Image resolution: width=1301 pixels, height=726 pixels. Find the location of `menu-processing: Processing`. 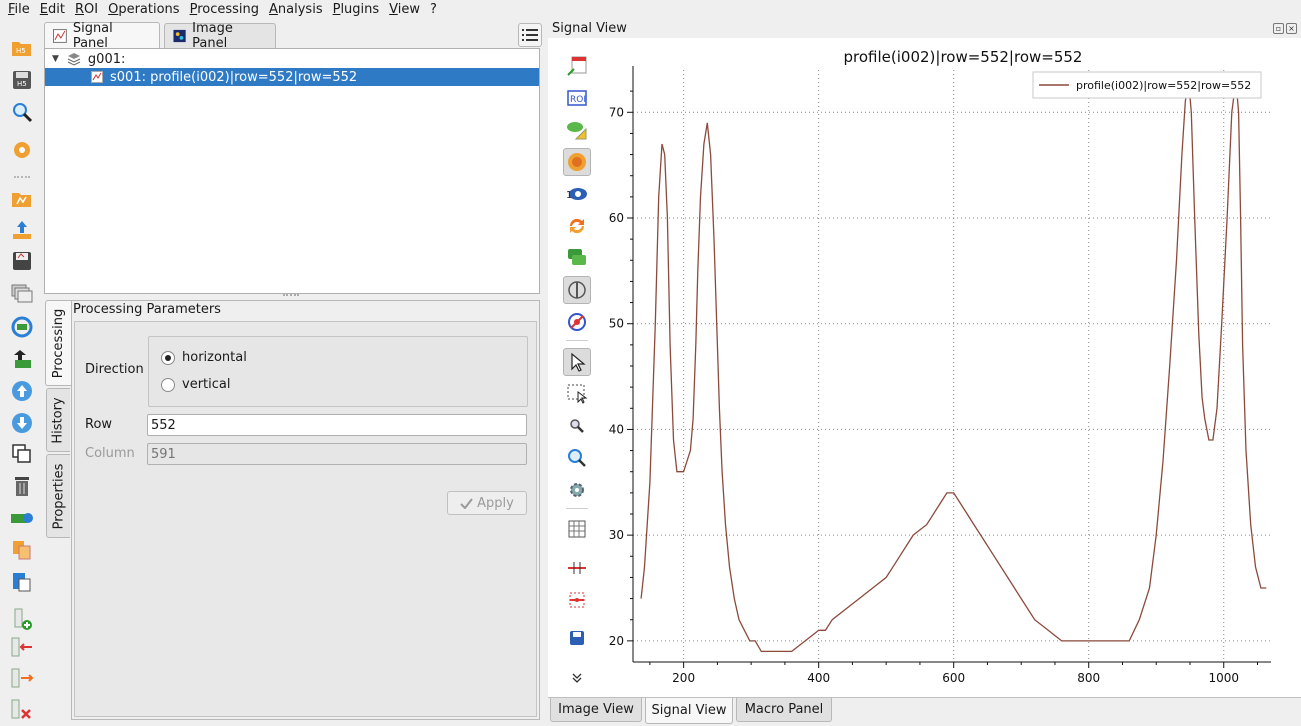

menu-processing: Processing is located at coordinates (224, 10).